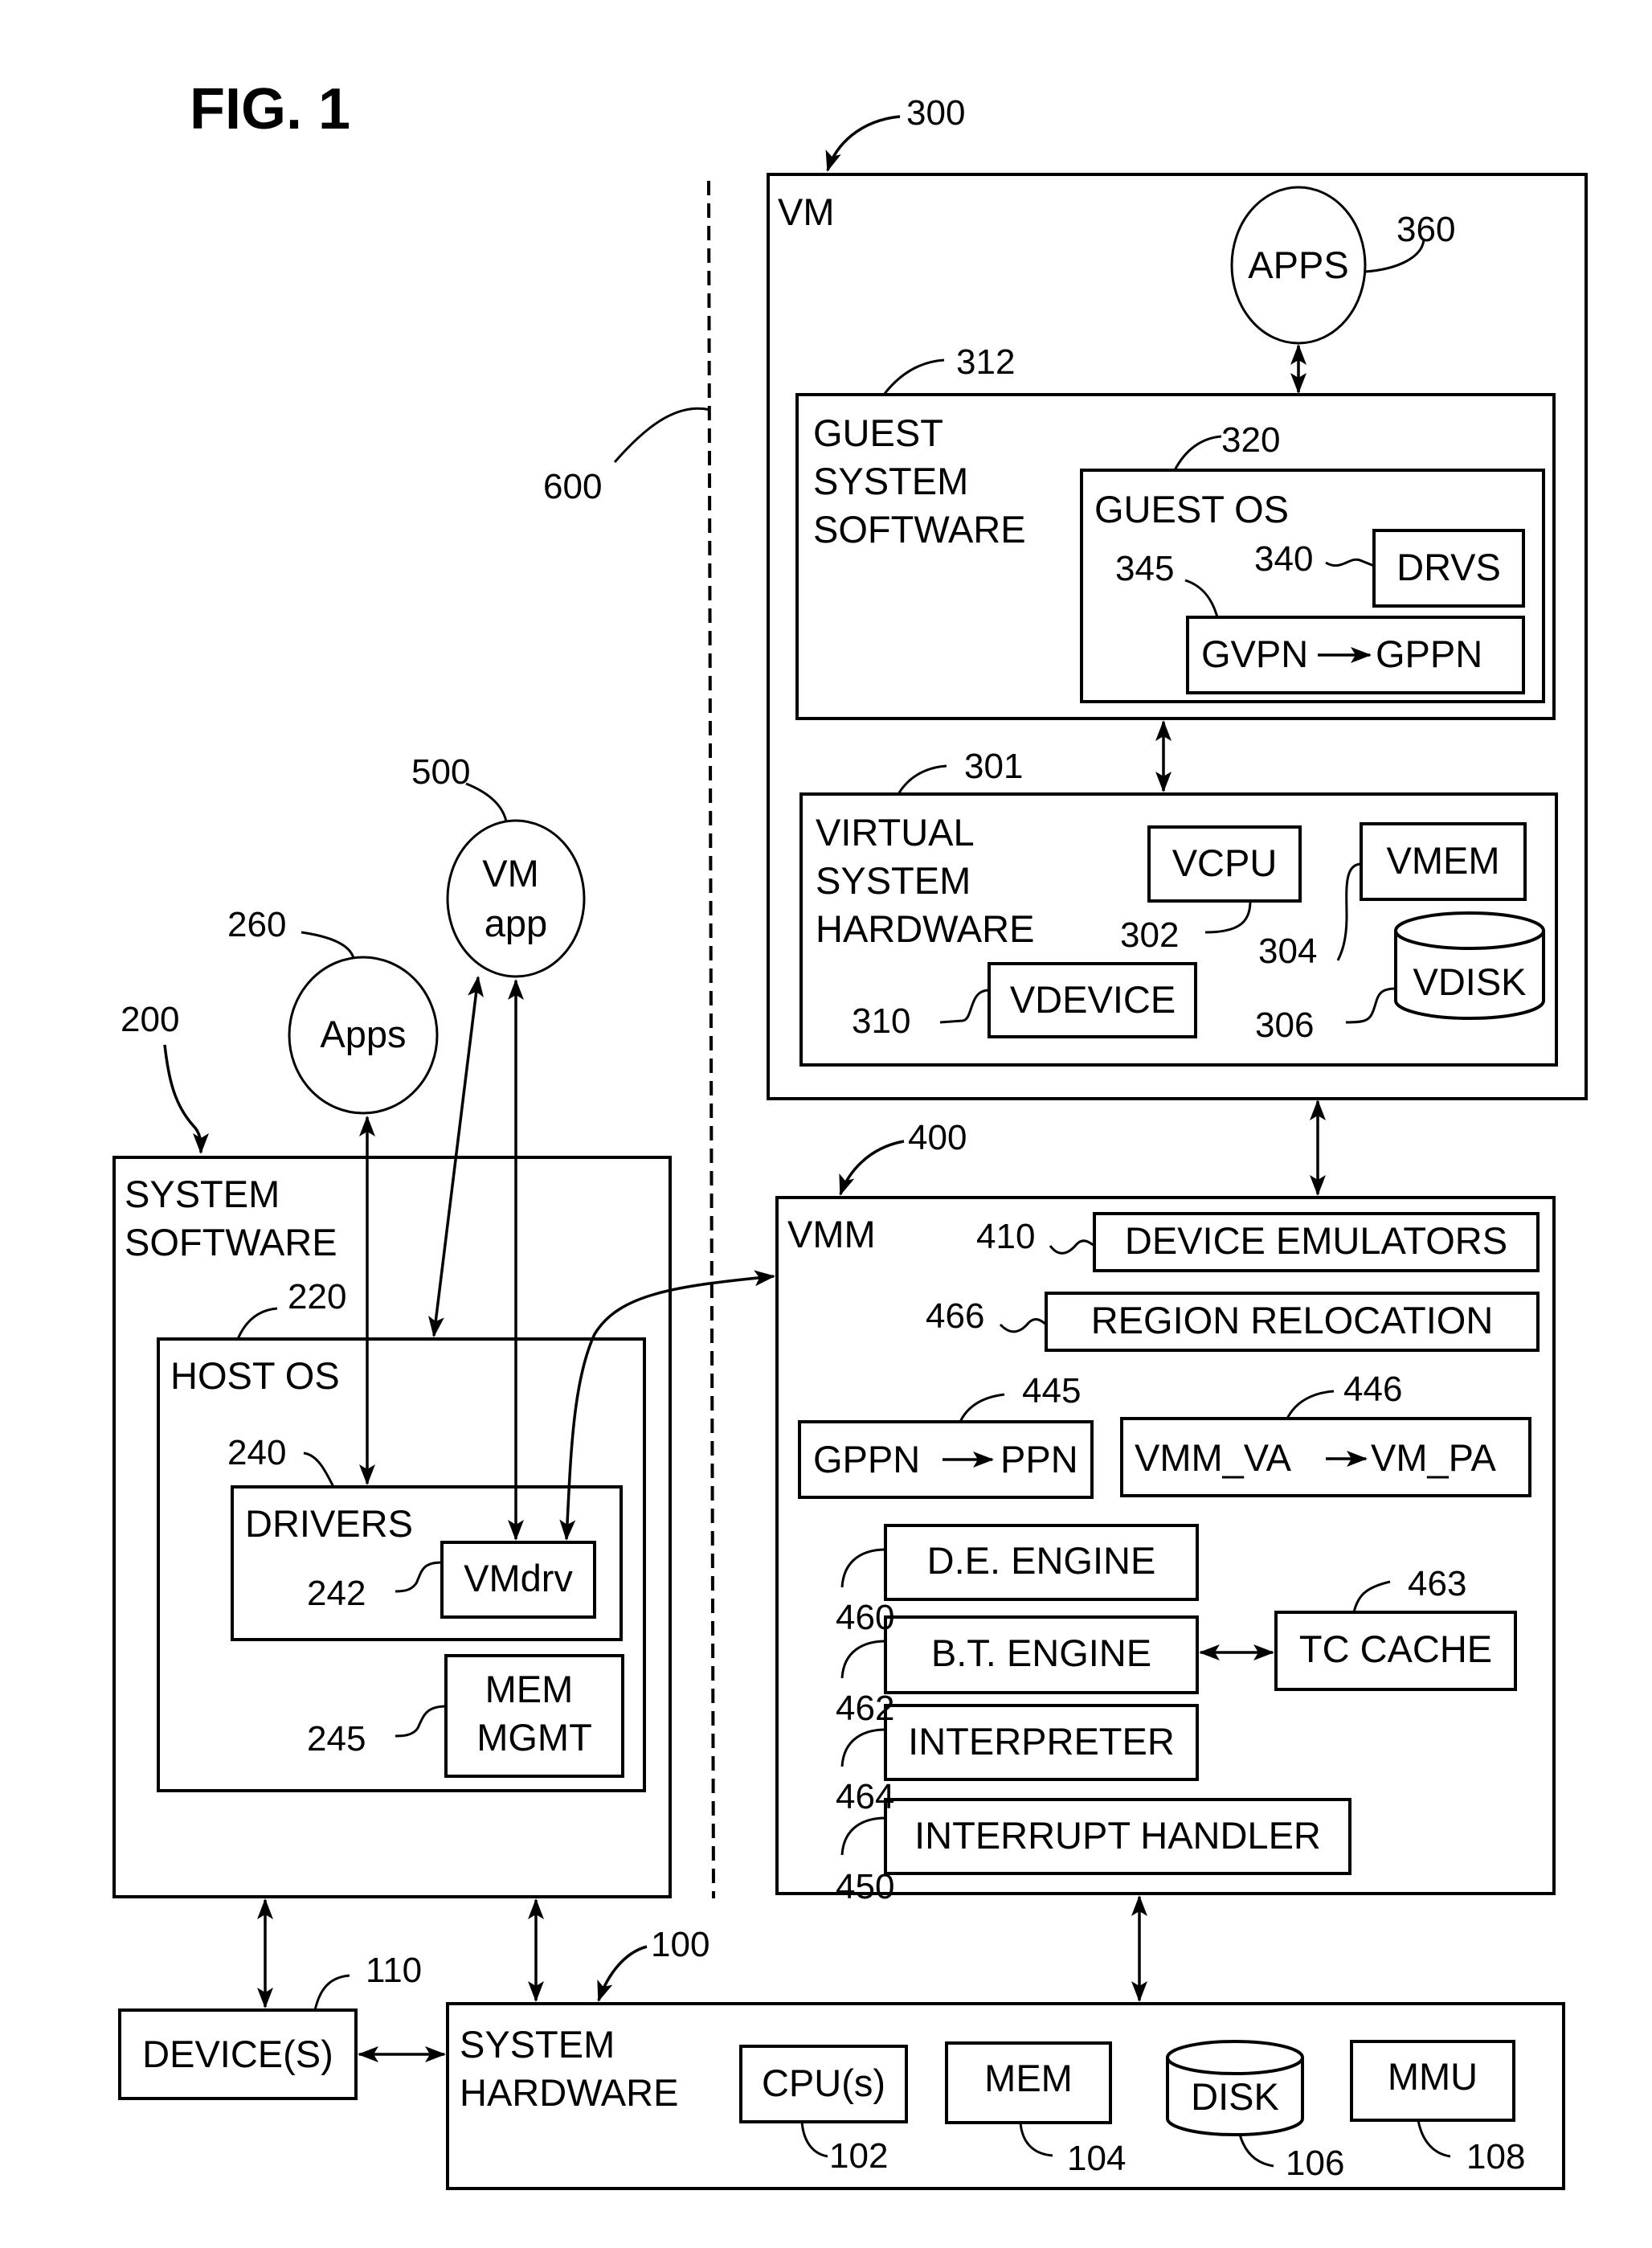 This screenshot has height=2248, width=1652. What do you see at coordinates (1298, 265) in the screenshot?
I see `vm-apps-label: APPS` at bounding box center [1298, 265].